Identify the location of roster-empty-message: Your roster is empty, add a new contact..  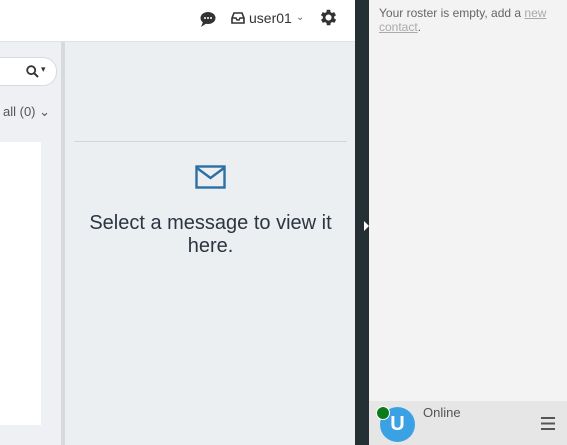
(471, 20).